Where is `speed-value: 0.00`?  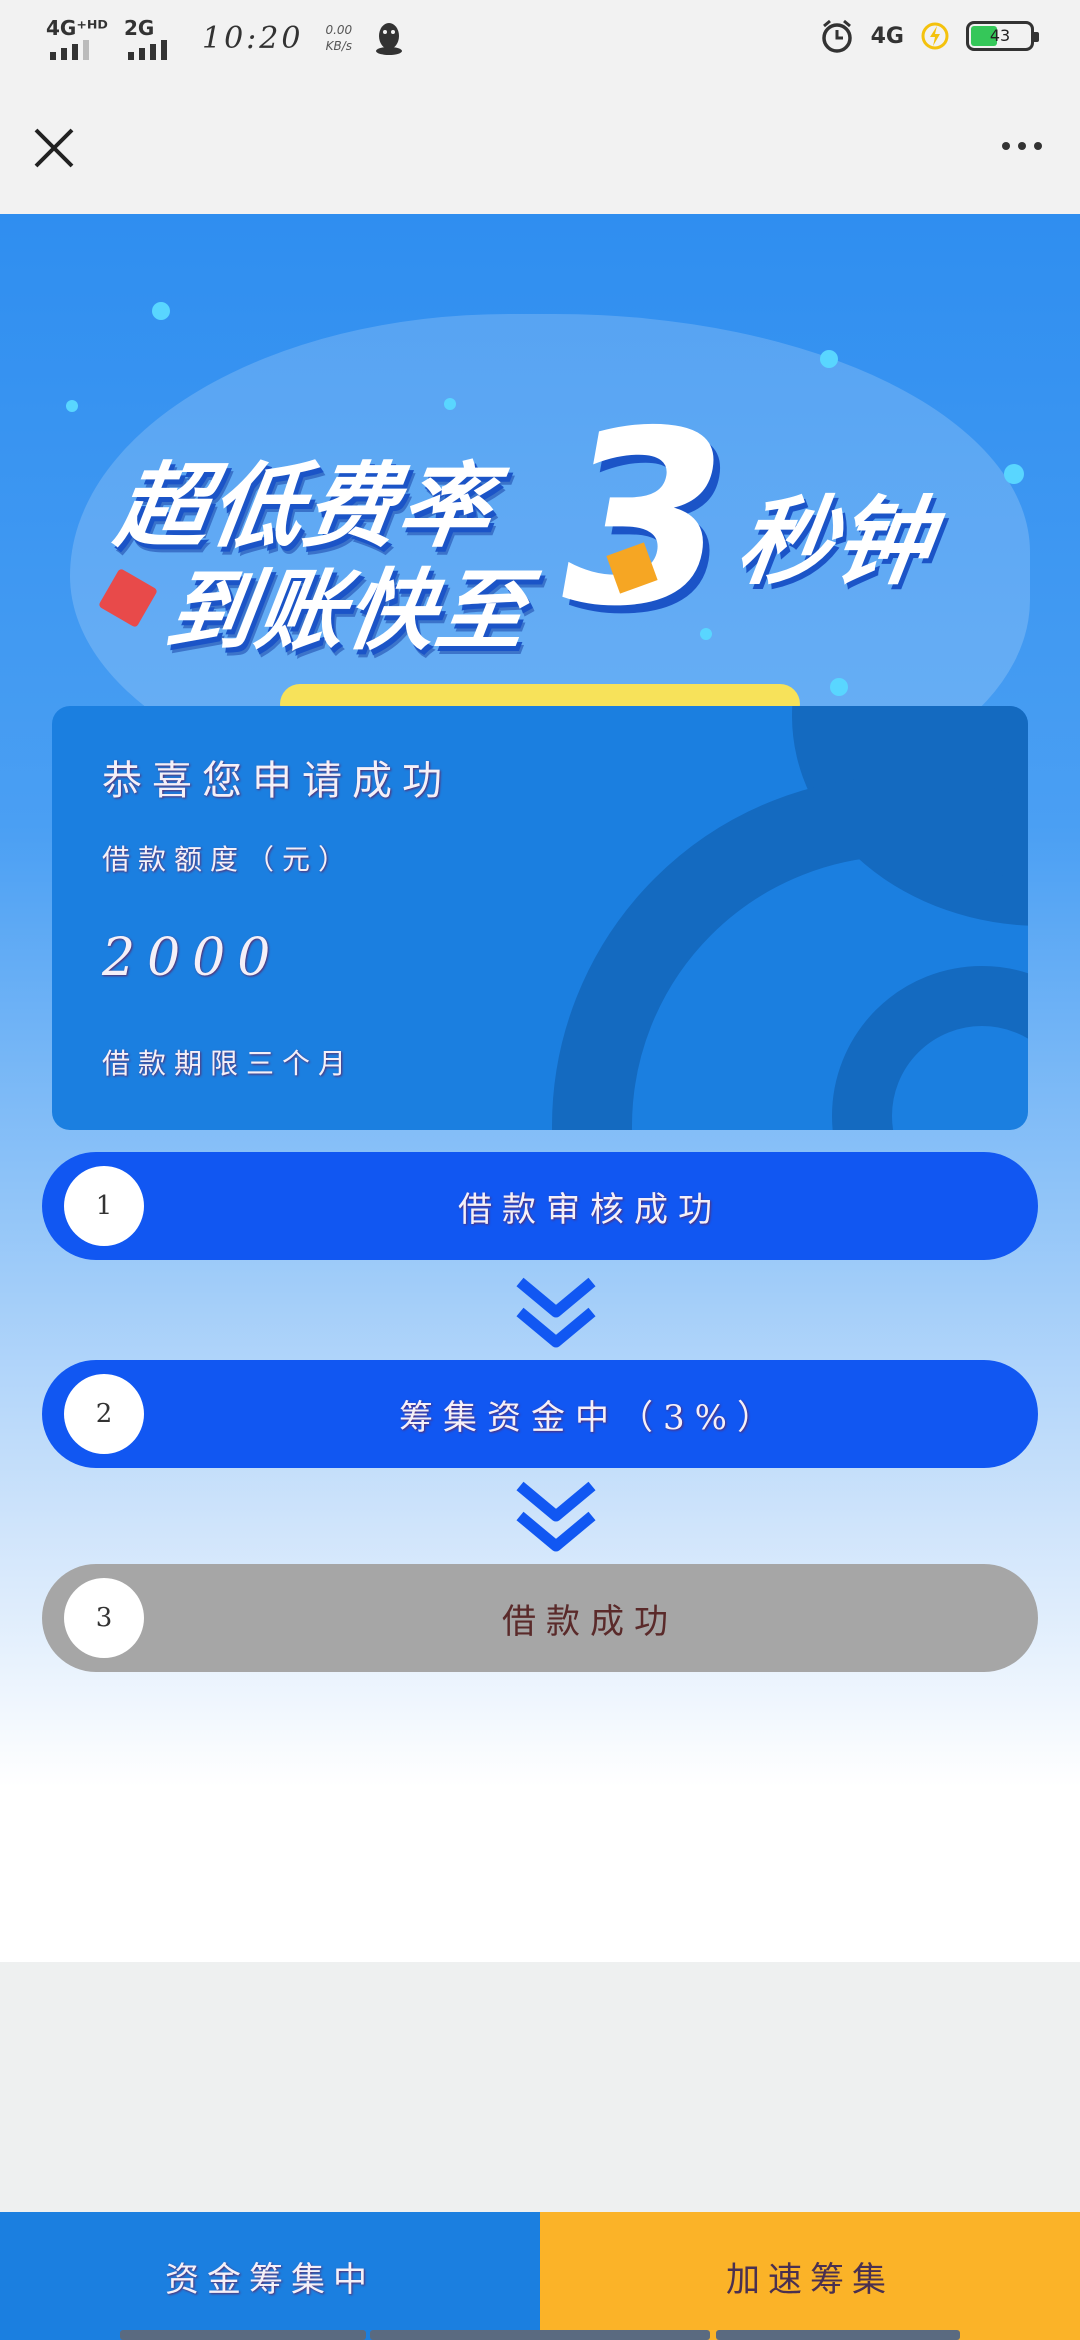
speed-value: 0.00 is located at coordinates (339, 30).